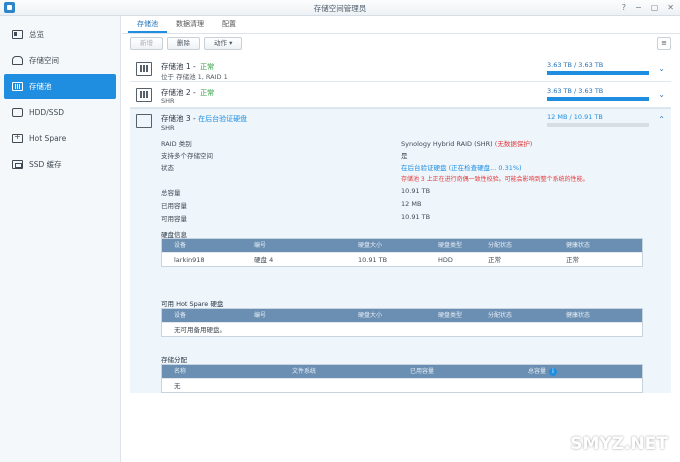 The height and width of the screenshot is (462, 680). What do you see at coordinates (229, 24) in the screenshot?
I see `tab-settings: 配置` at bounding box center [229, 24].